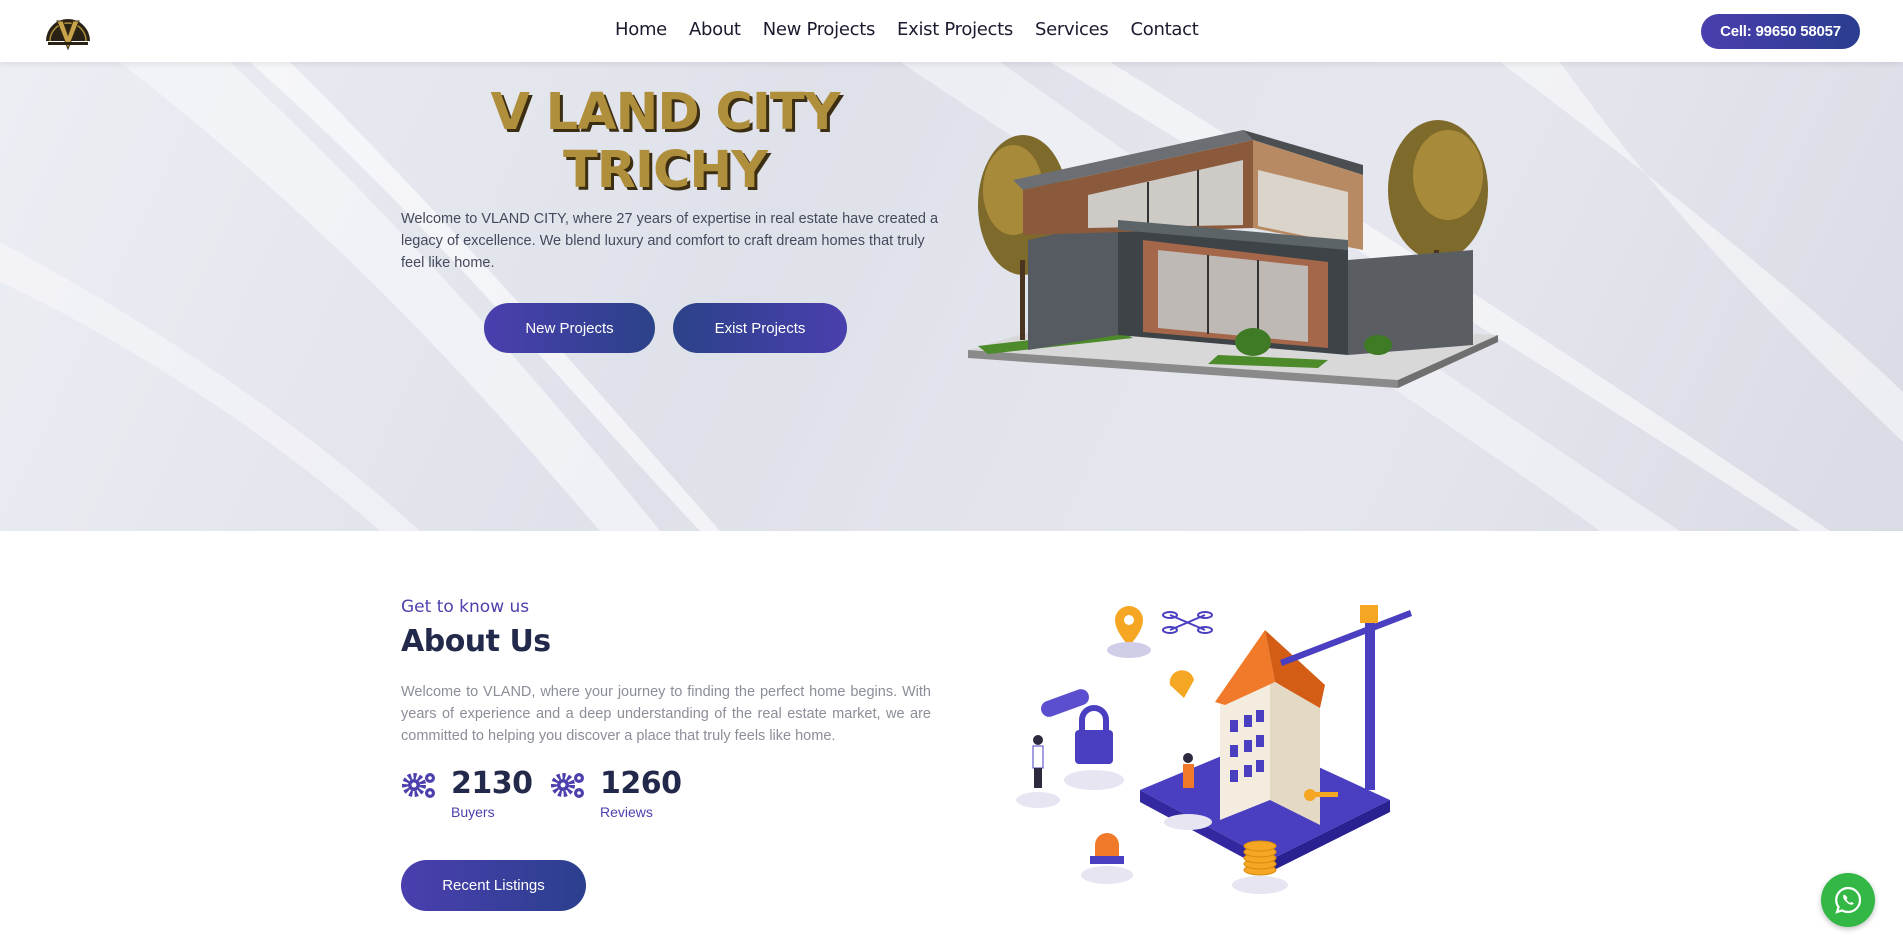 The image size is (1903, 942). What do you see at coordinates (955, 29) in the screenshot?
I see `nav-exist-projects: Exist Projects` at bounding box center [955, 29].